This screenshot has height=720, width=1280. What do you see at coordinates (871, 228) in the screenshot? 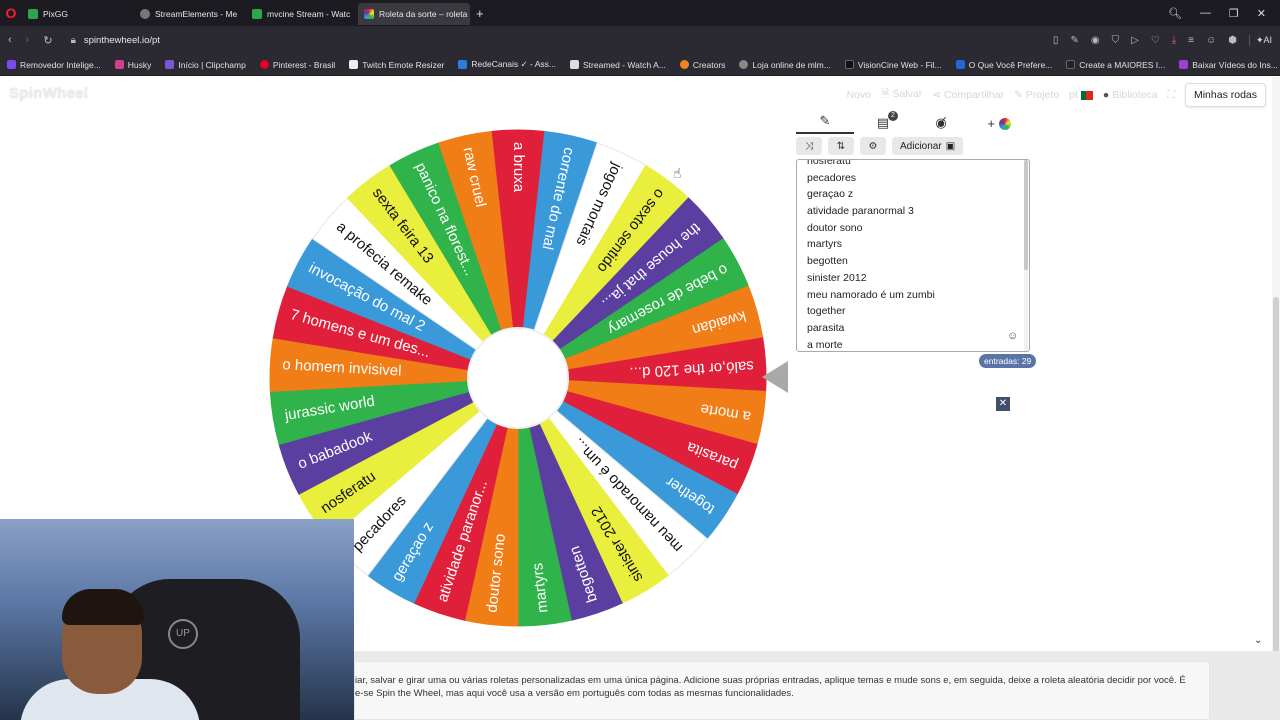
I see `entry-line: doutor sono` at bounding box center [871, 228].